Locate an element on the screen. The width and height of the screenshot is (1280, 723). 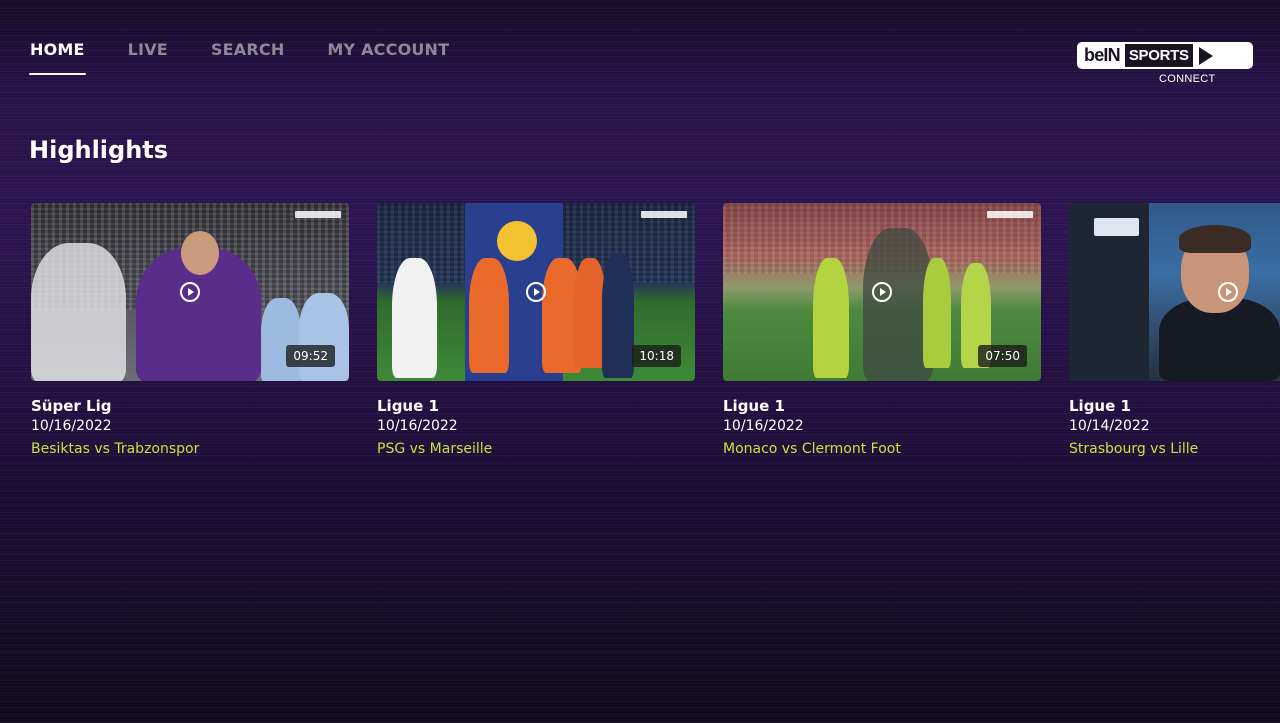
duration-badge: 07:50 is located at coordinates (1002, 356).